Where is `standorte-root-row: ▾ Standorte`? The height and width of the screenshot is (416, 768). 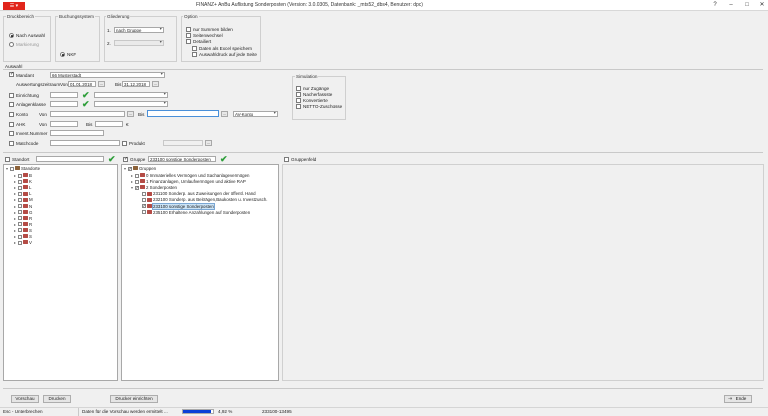
standorte-root-row: ▾ Standorte is located at coordinates (23, 169).